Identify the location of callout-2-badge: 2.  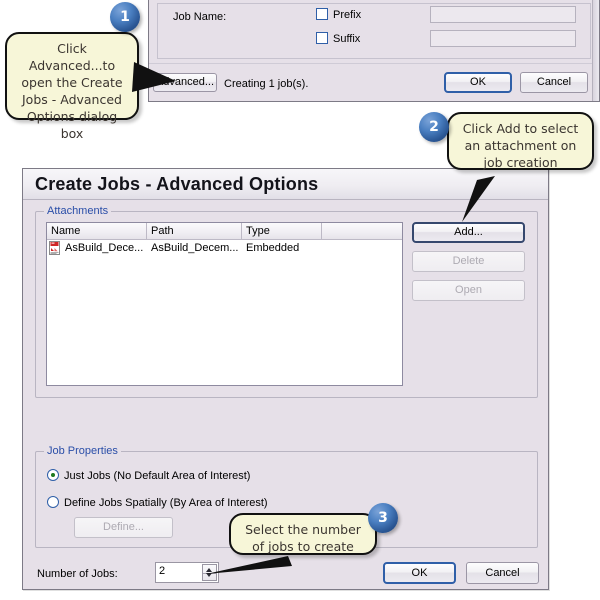
(434, 127).